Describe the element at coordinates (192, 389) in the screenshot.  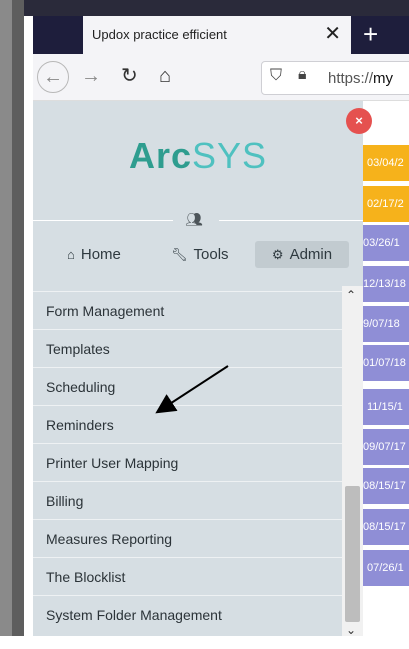
I see `annotation-arrow-icon` at that location.